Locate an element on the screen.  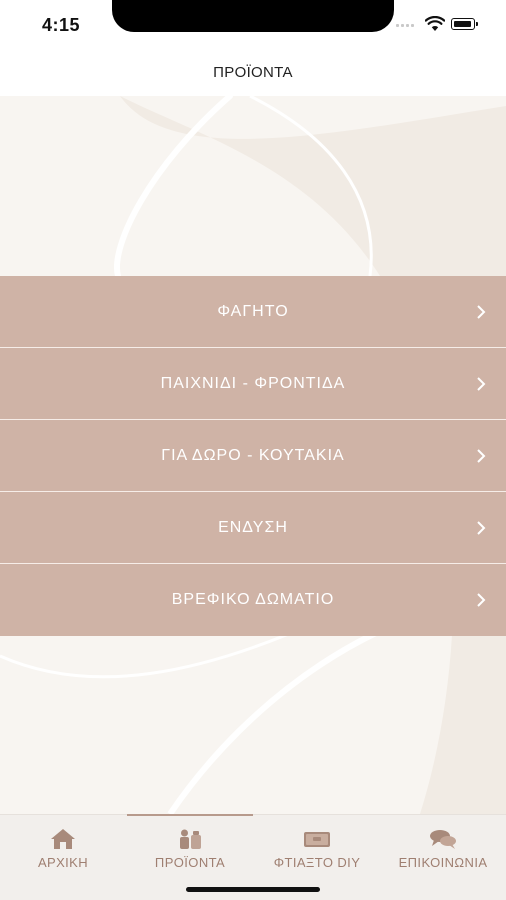
status-time: 4:15 is located at coordinates (61, 25).